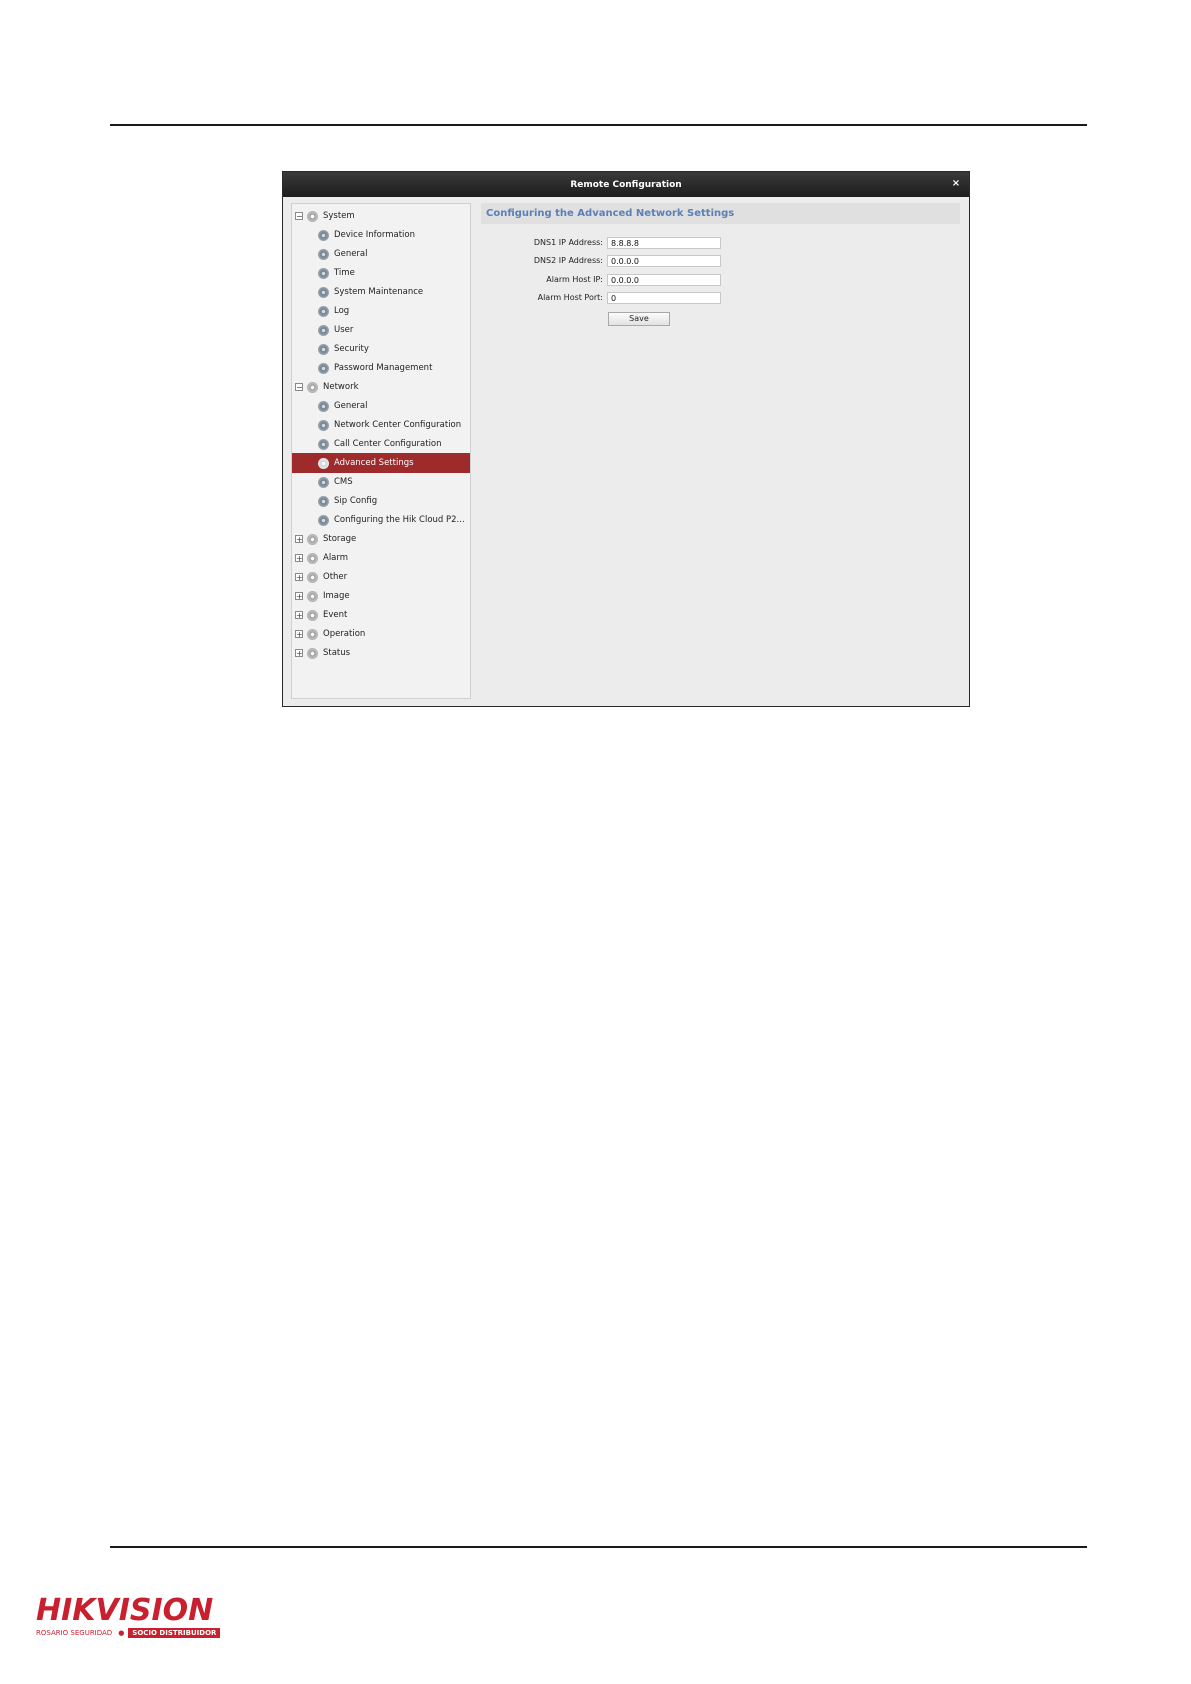 The width and height of the screenshot is (1191, 1684). Describe the element at coordinates (335, 577) in the screenshot. I see `tree-group-label: Other` at that location.